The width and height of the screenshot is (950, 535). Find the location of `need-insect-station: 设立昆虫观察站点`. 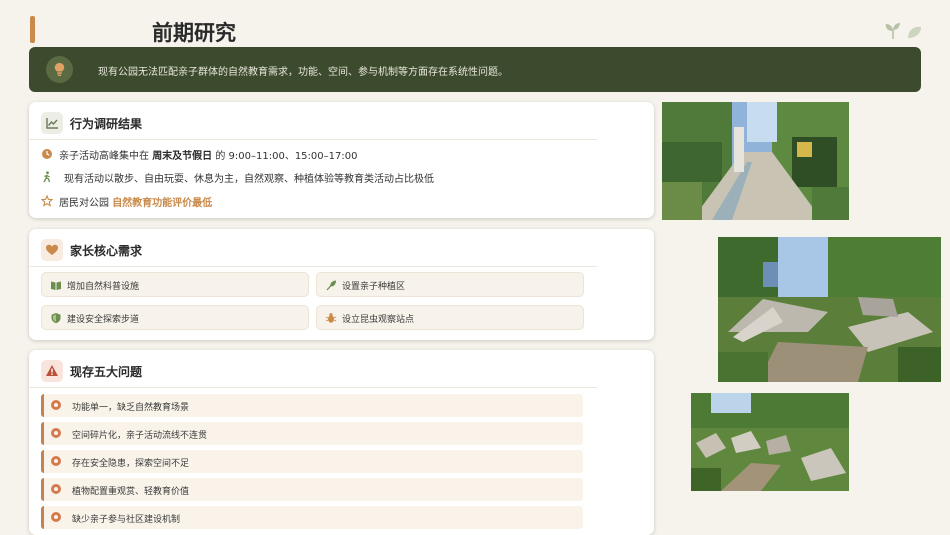

need-insect-station: 设立昆虫观察站点 is located at coordinates (450, 317).